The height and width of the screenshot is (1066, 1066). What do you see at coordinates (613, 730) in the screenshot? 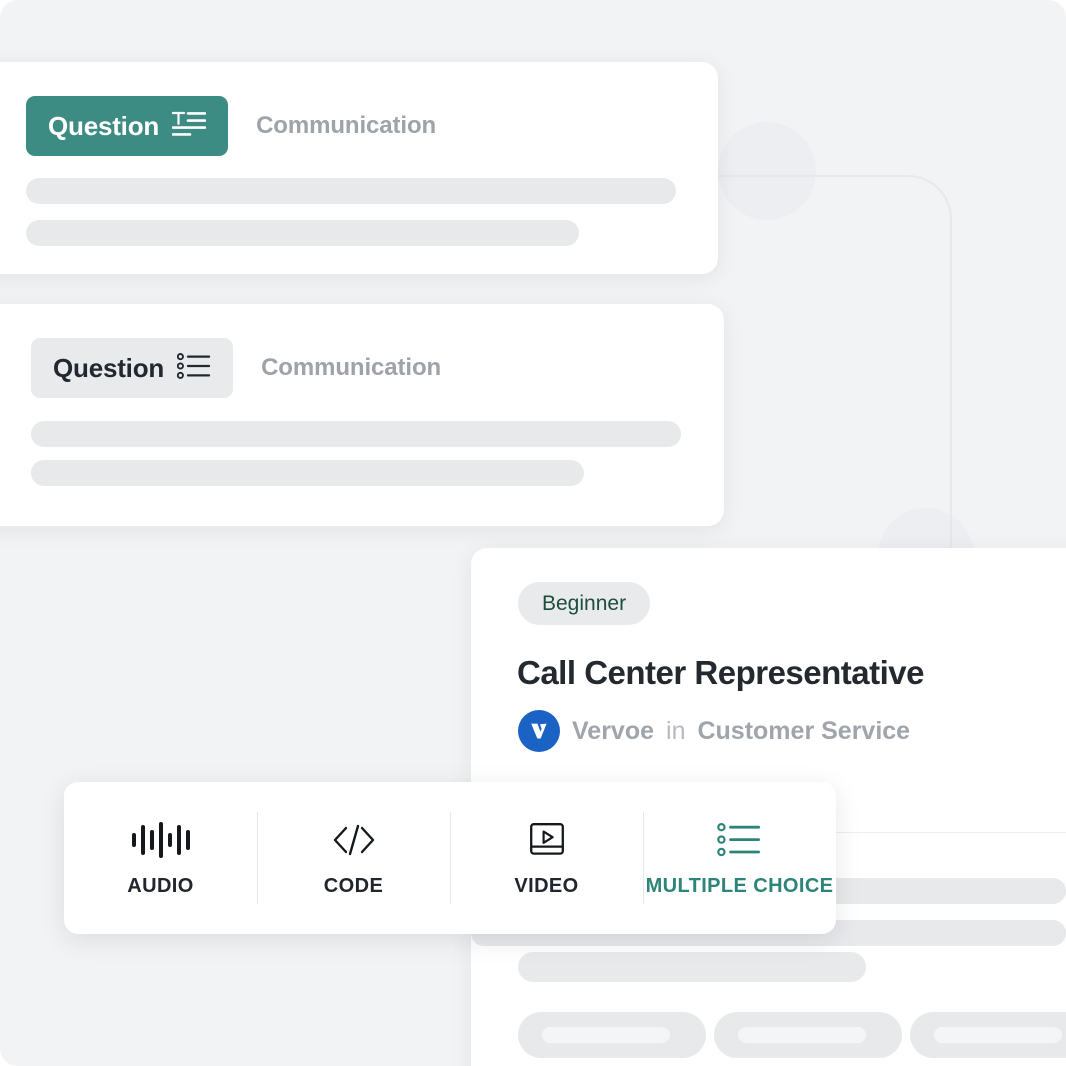
I see `company-name: Vervoe` at bounding box center [613, 730].